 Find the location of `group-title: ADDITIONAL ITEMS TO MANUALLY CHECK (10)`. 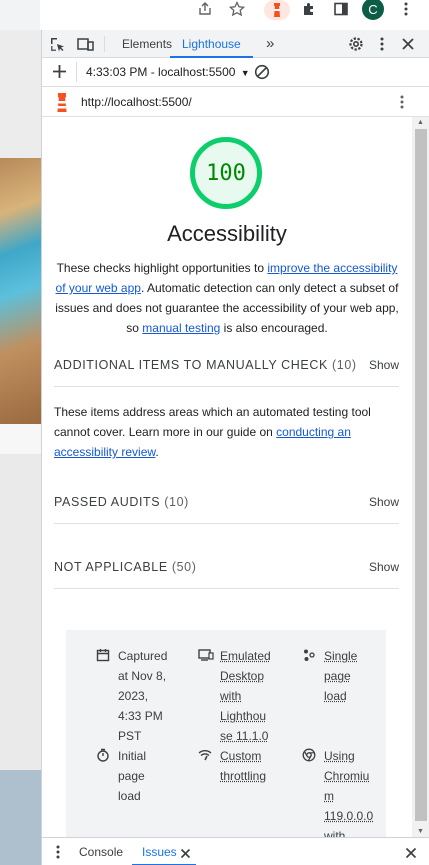

group-title: ADDITIONAL ITEMS TO MANUALLY CHECK (10) is located at coordinates (205, 365).